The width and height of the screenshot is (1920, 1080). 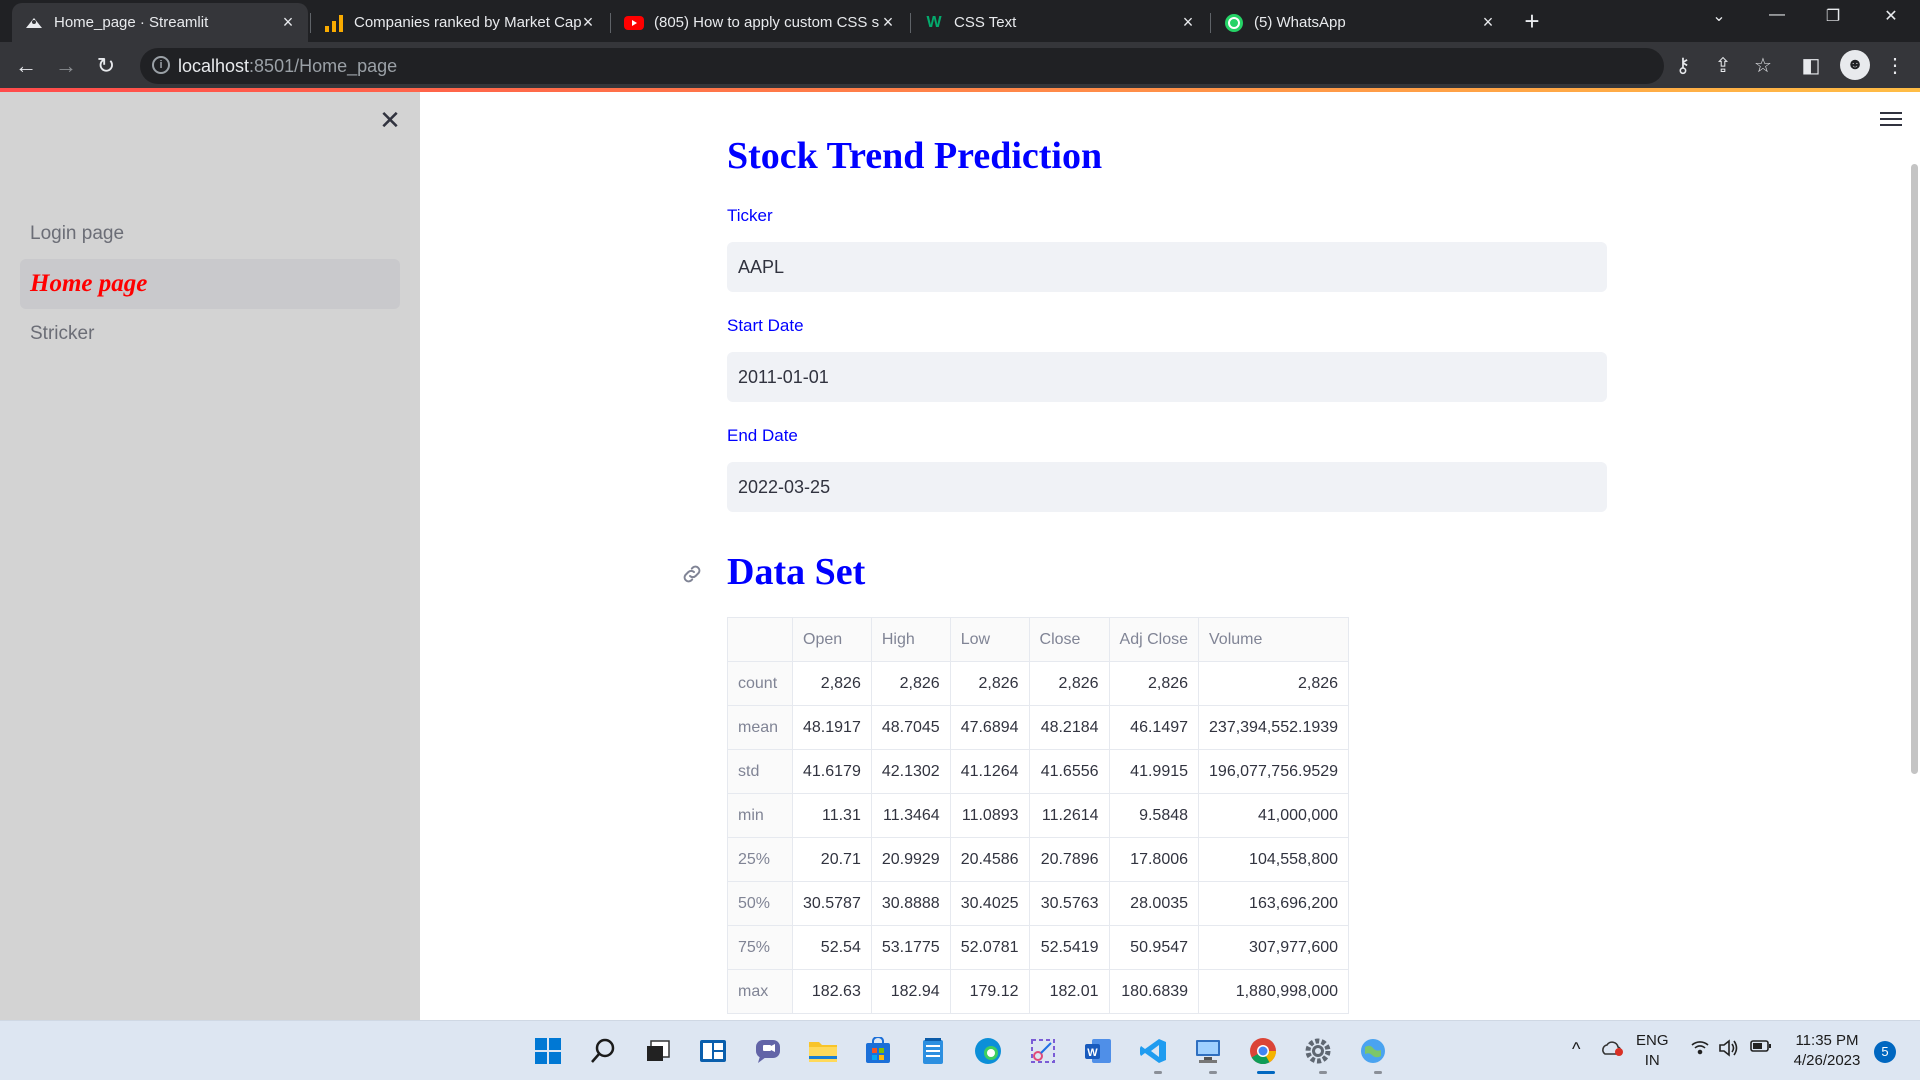 What do you see at coordinates (1532, 22) in the screenshot?
I see `new-tab-icon: +` at bounding box center [1532, 22].